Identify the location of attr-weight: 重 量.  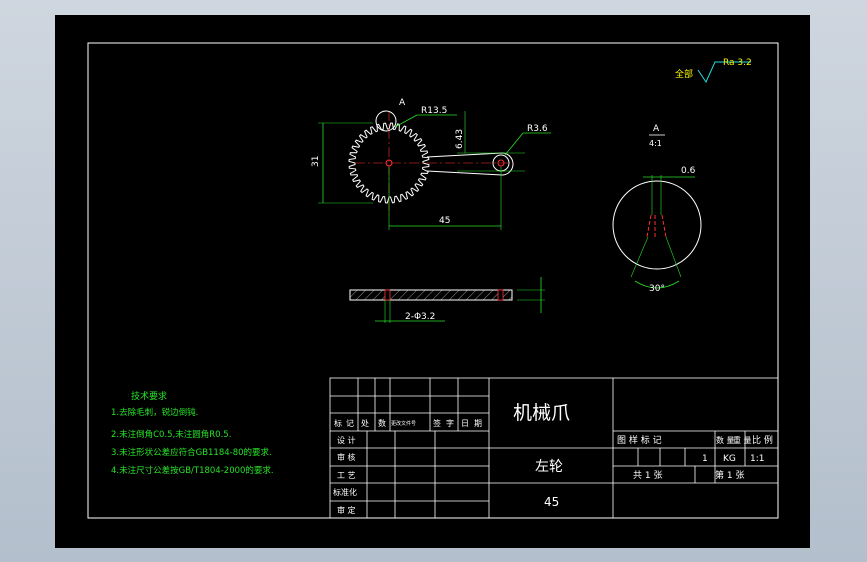
(742, 440).